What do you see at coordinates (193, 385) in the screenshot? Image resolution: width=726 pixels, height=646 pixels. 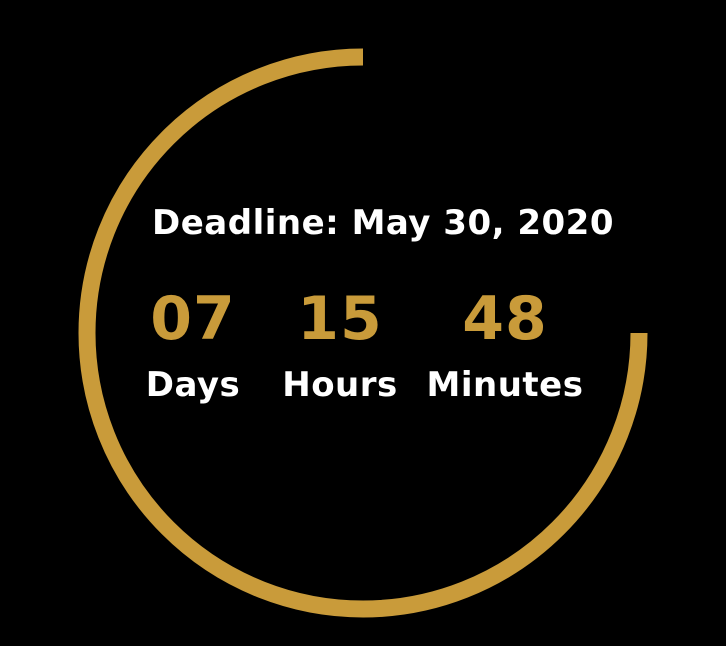 I see `days-label: Days` at bounding box center [193, 385].